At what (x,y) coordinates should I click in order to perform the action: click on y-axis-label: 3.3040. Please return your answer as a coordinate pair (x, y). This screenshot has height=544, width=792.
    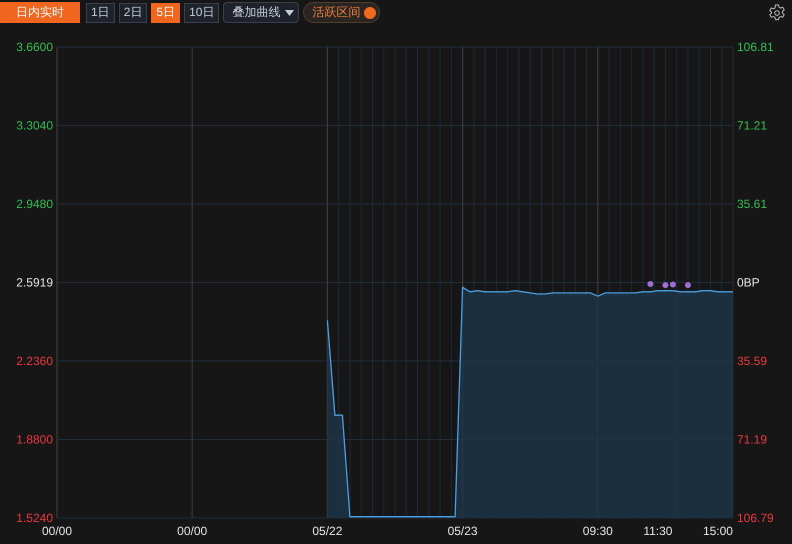
    Looking at the image, I should click on (34, 125).